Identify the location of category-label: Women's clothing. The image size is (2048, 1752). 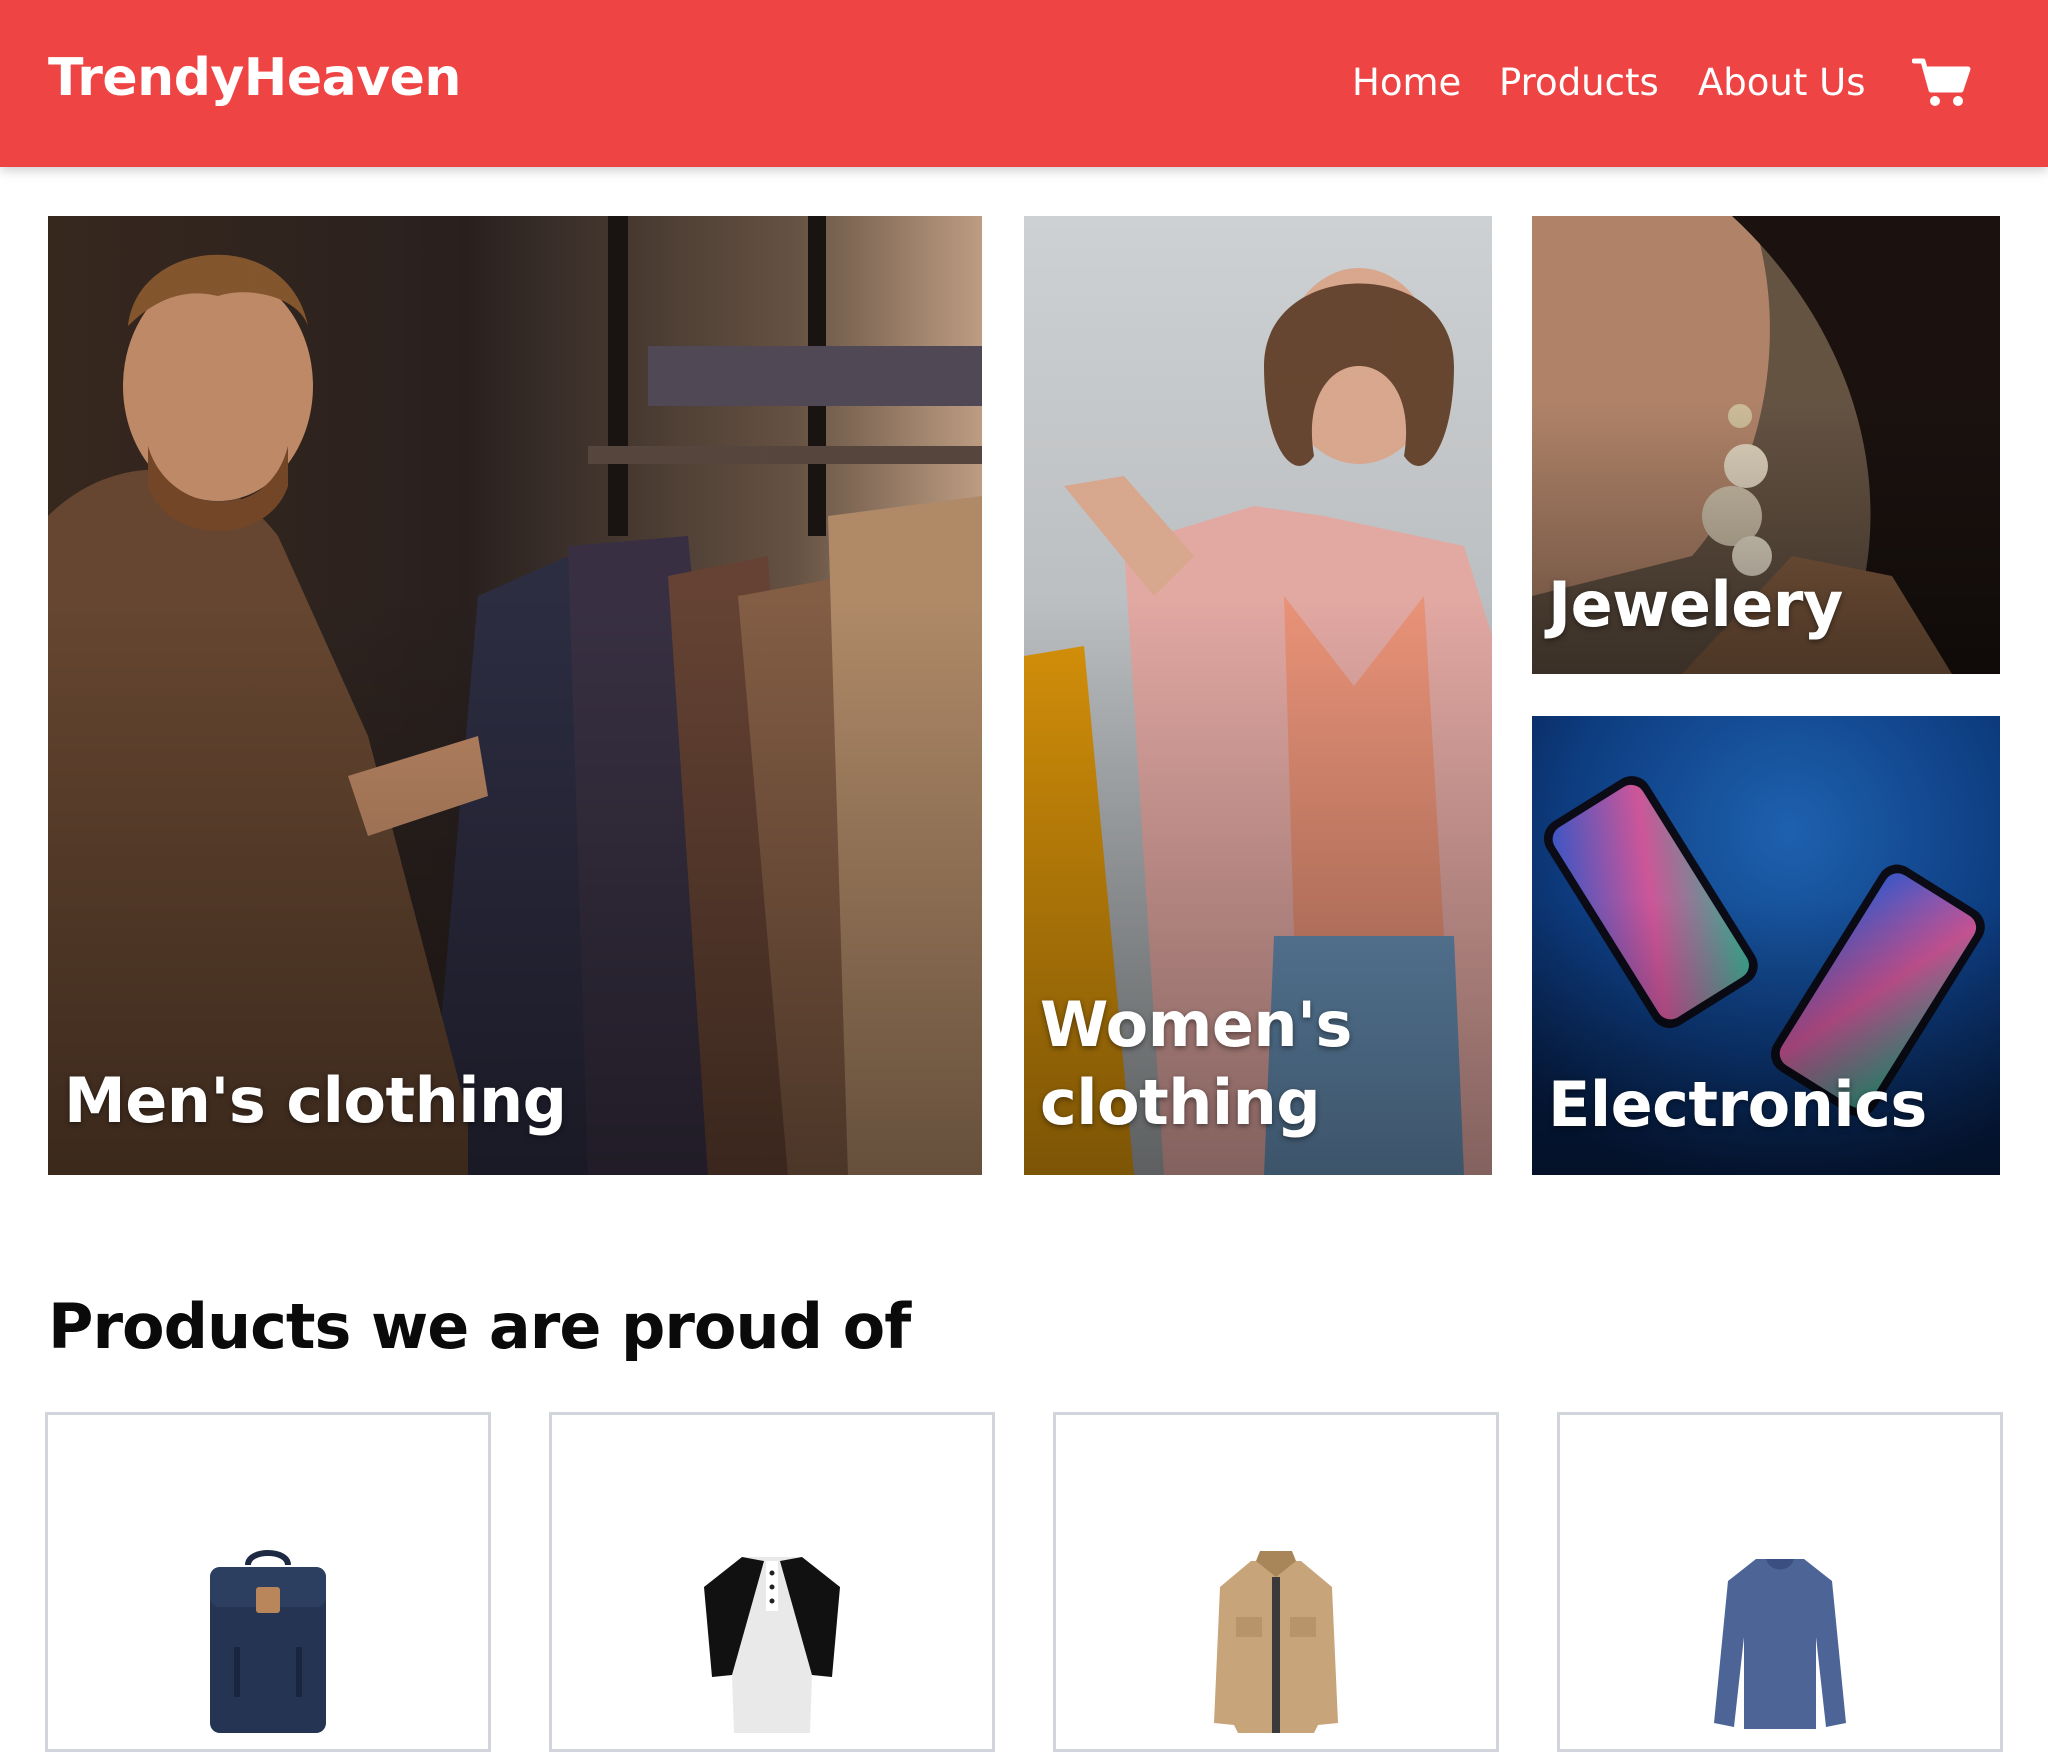
(1196, 1063).